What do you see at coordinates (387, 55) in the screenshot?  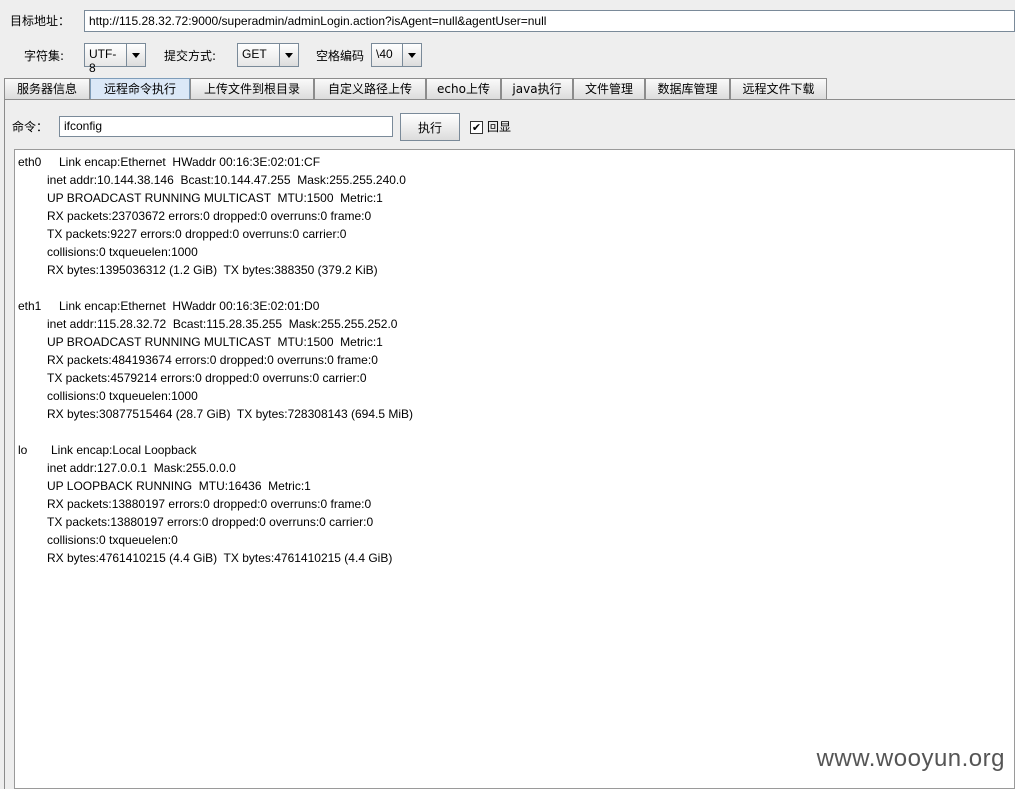 I see `space-encoding-value: \40` at bounding box center [387, 55].